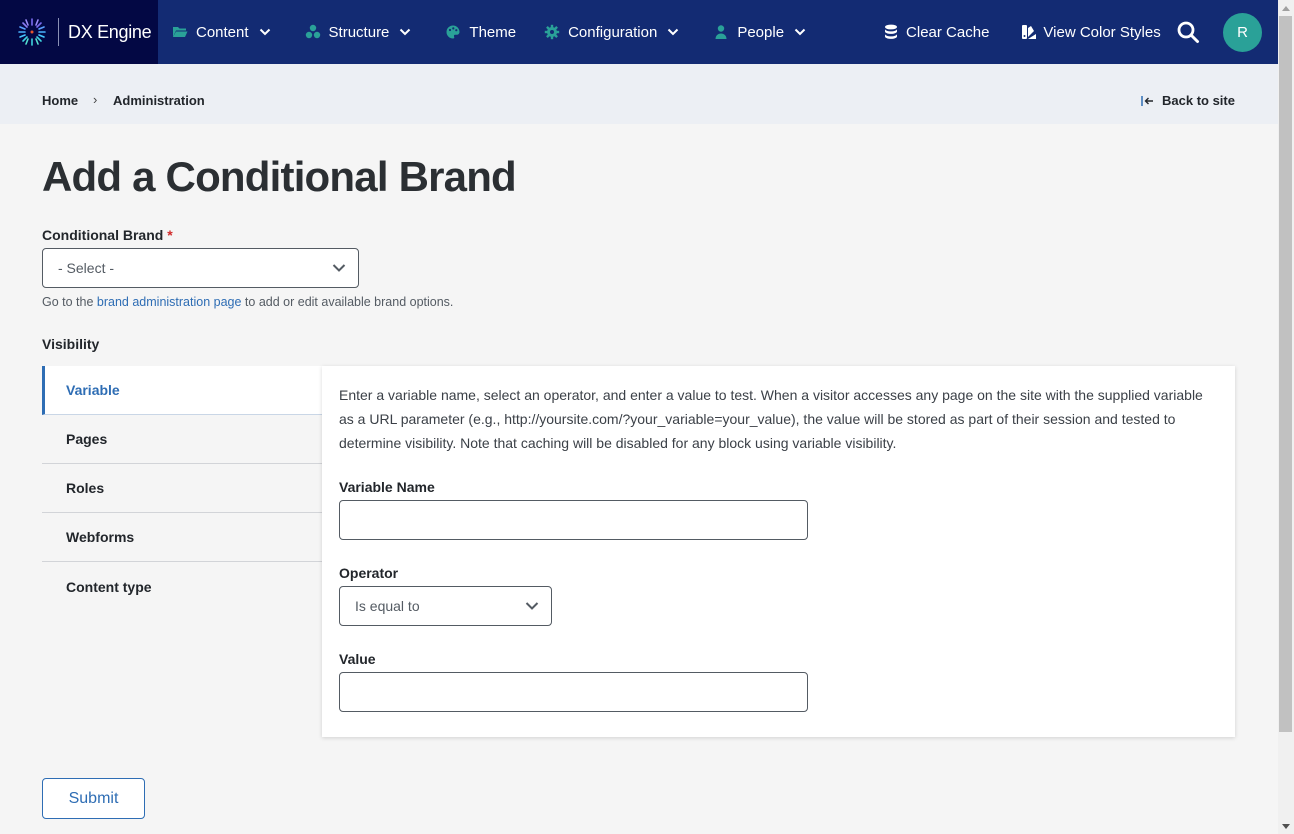 The height and width of the screenshot is (834, 1294). Describe the element at coordinates (453, 32) in the screenshot. I see `palette-icon` at that location.